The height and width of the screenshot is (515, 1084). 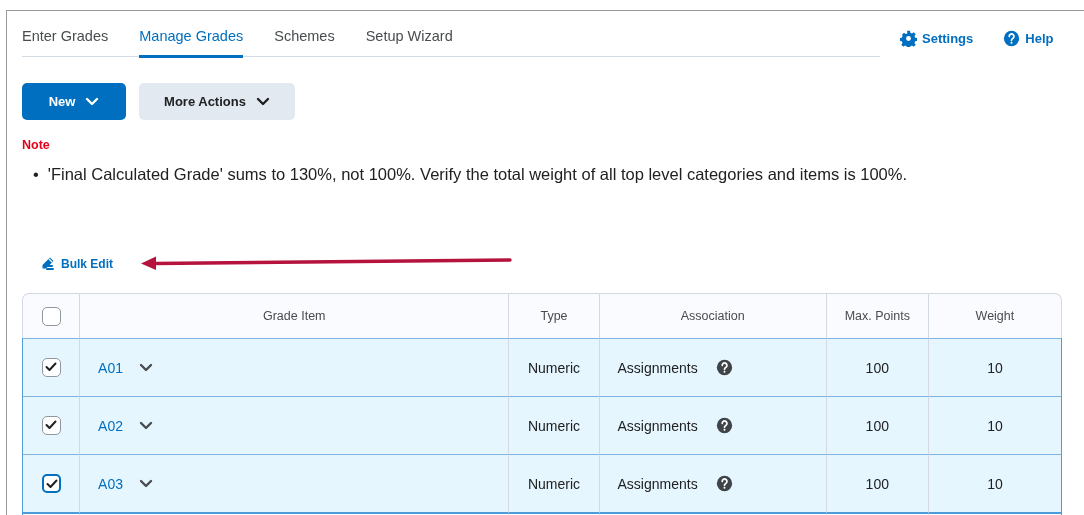 What do you see at coordinates (554, 316) in the screenshot?
I see `column-header: Type` at bounding box center [554, 316].